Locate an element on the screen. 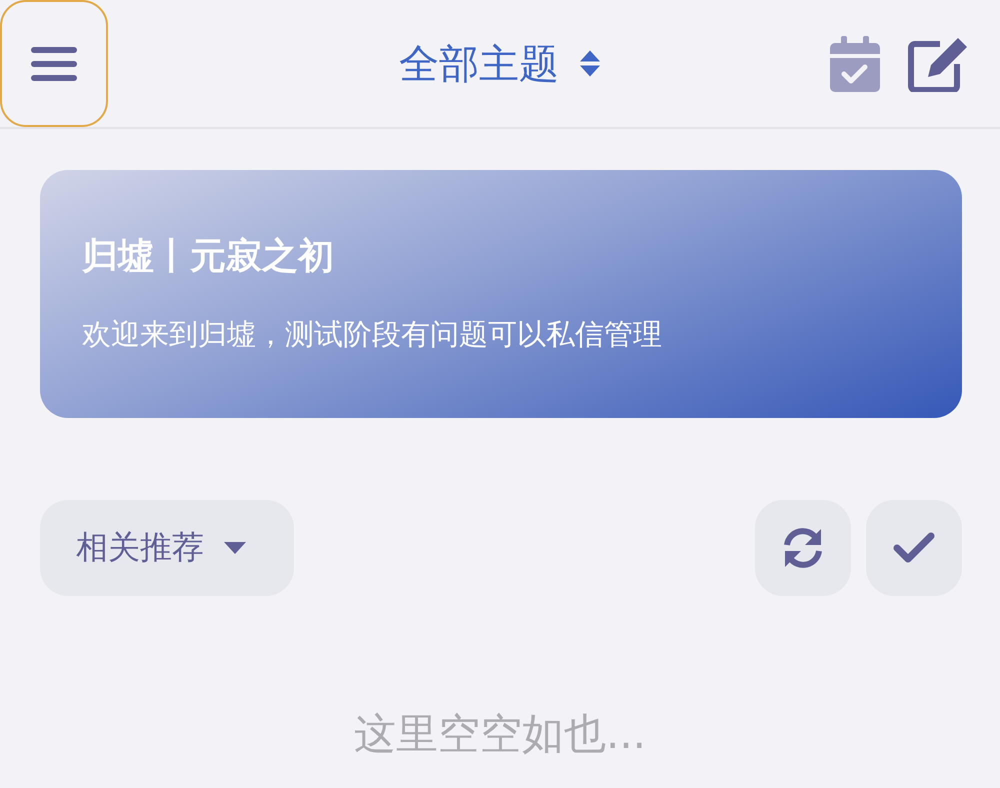  calendar-check-icon is located at coordinates (855, 64).